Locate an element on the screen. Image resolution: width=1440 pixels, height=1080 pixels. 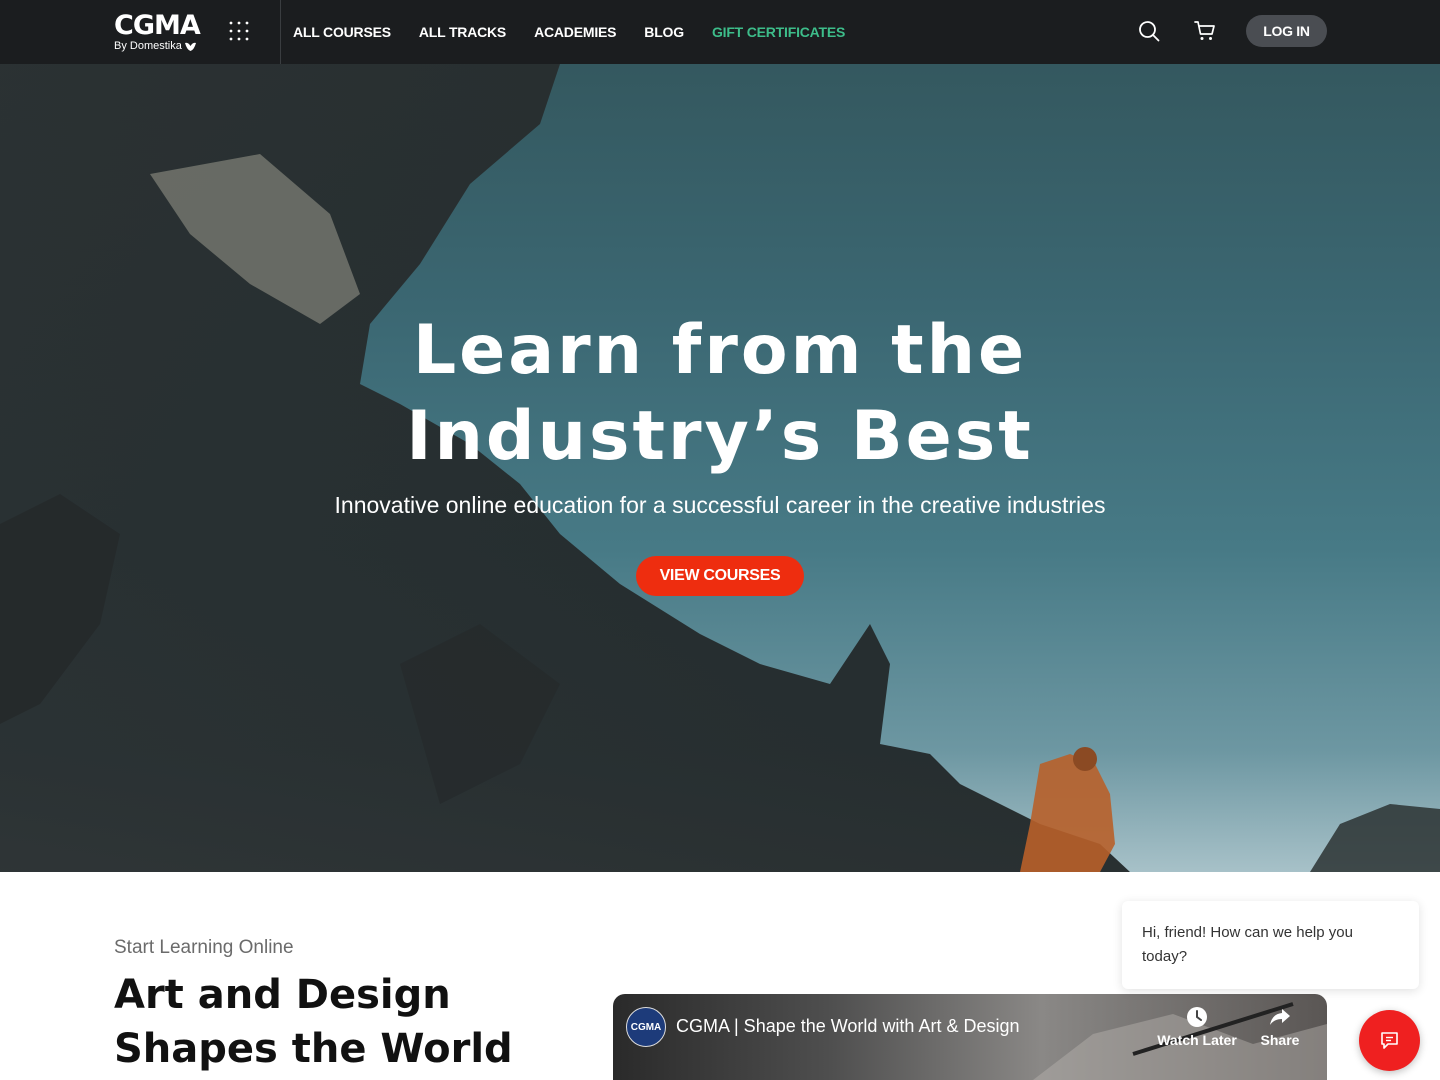
chat-icon is located at coordinates (1389, 1040).